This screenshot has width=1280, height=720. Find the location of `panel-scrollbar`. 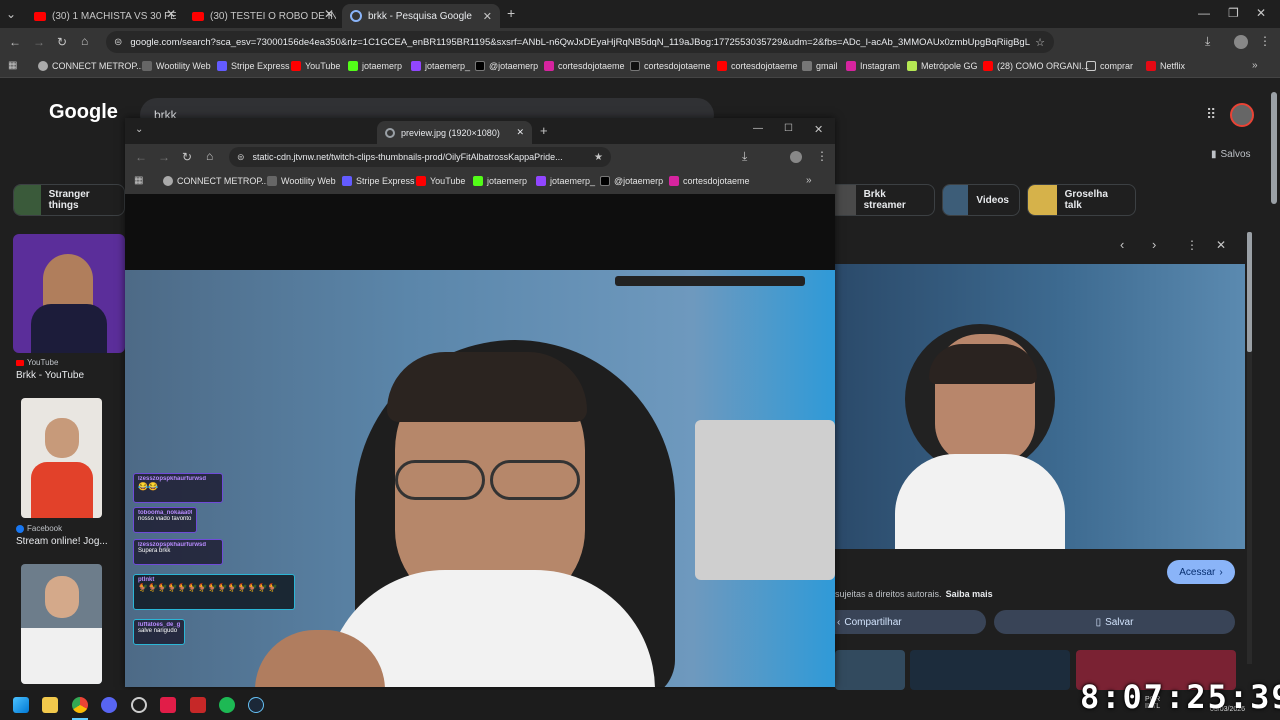

panel-scrollbar is located at coordinates (1249, 448).